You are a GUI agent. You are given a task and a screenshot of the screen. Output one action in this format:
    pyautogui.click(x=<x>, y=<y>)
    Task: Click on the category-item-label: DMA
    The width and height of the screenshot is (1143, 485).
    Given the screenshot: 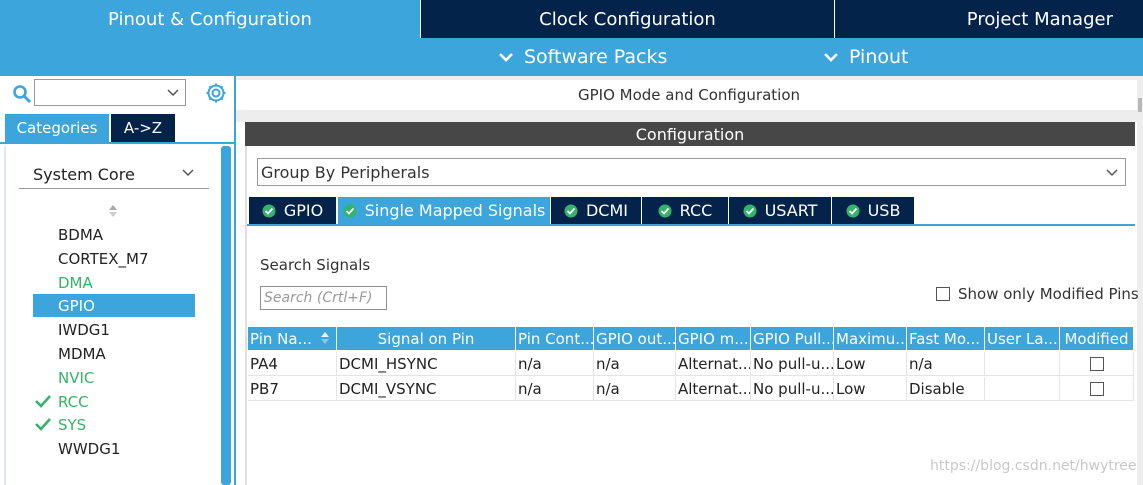 What is the action you would take?
    pyautogui.click(x=75, y=282)
    